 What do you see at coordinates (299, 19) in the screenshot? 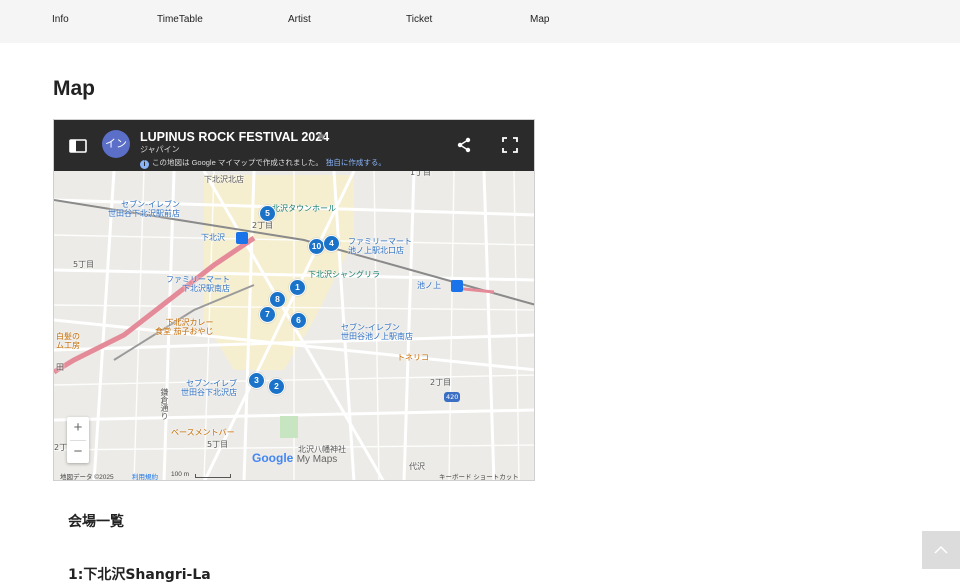
I see `nav-item-artist: Artist` at bounding box center [299, 19].